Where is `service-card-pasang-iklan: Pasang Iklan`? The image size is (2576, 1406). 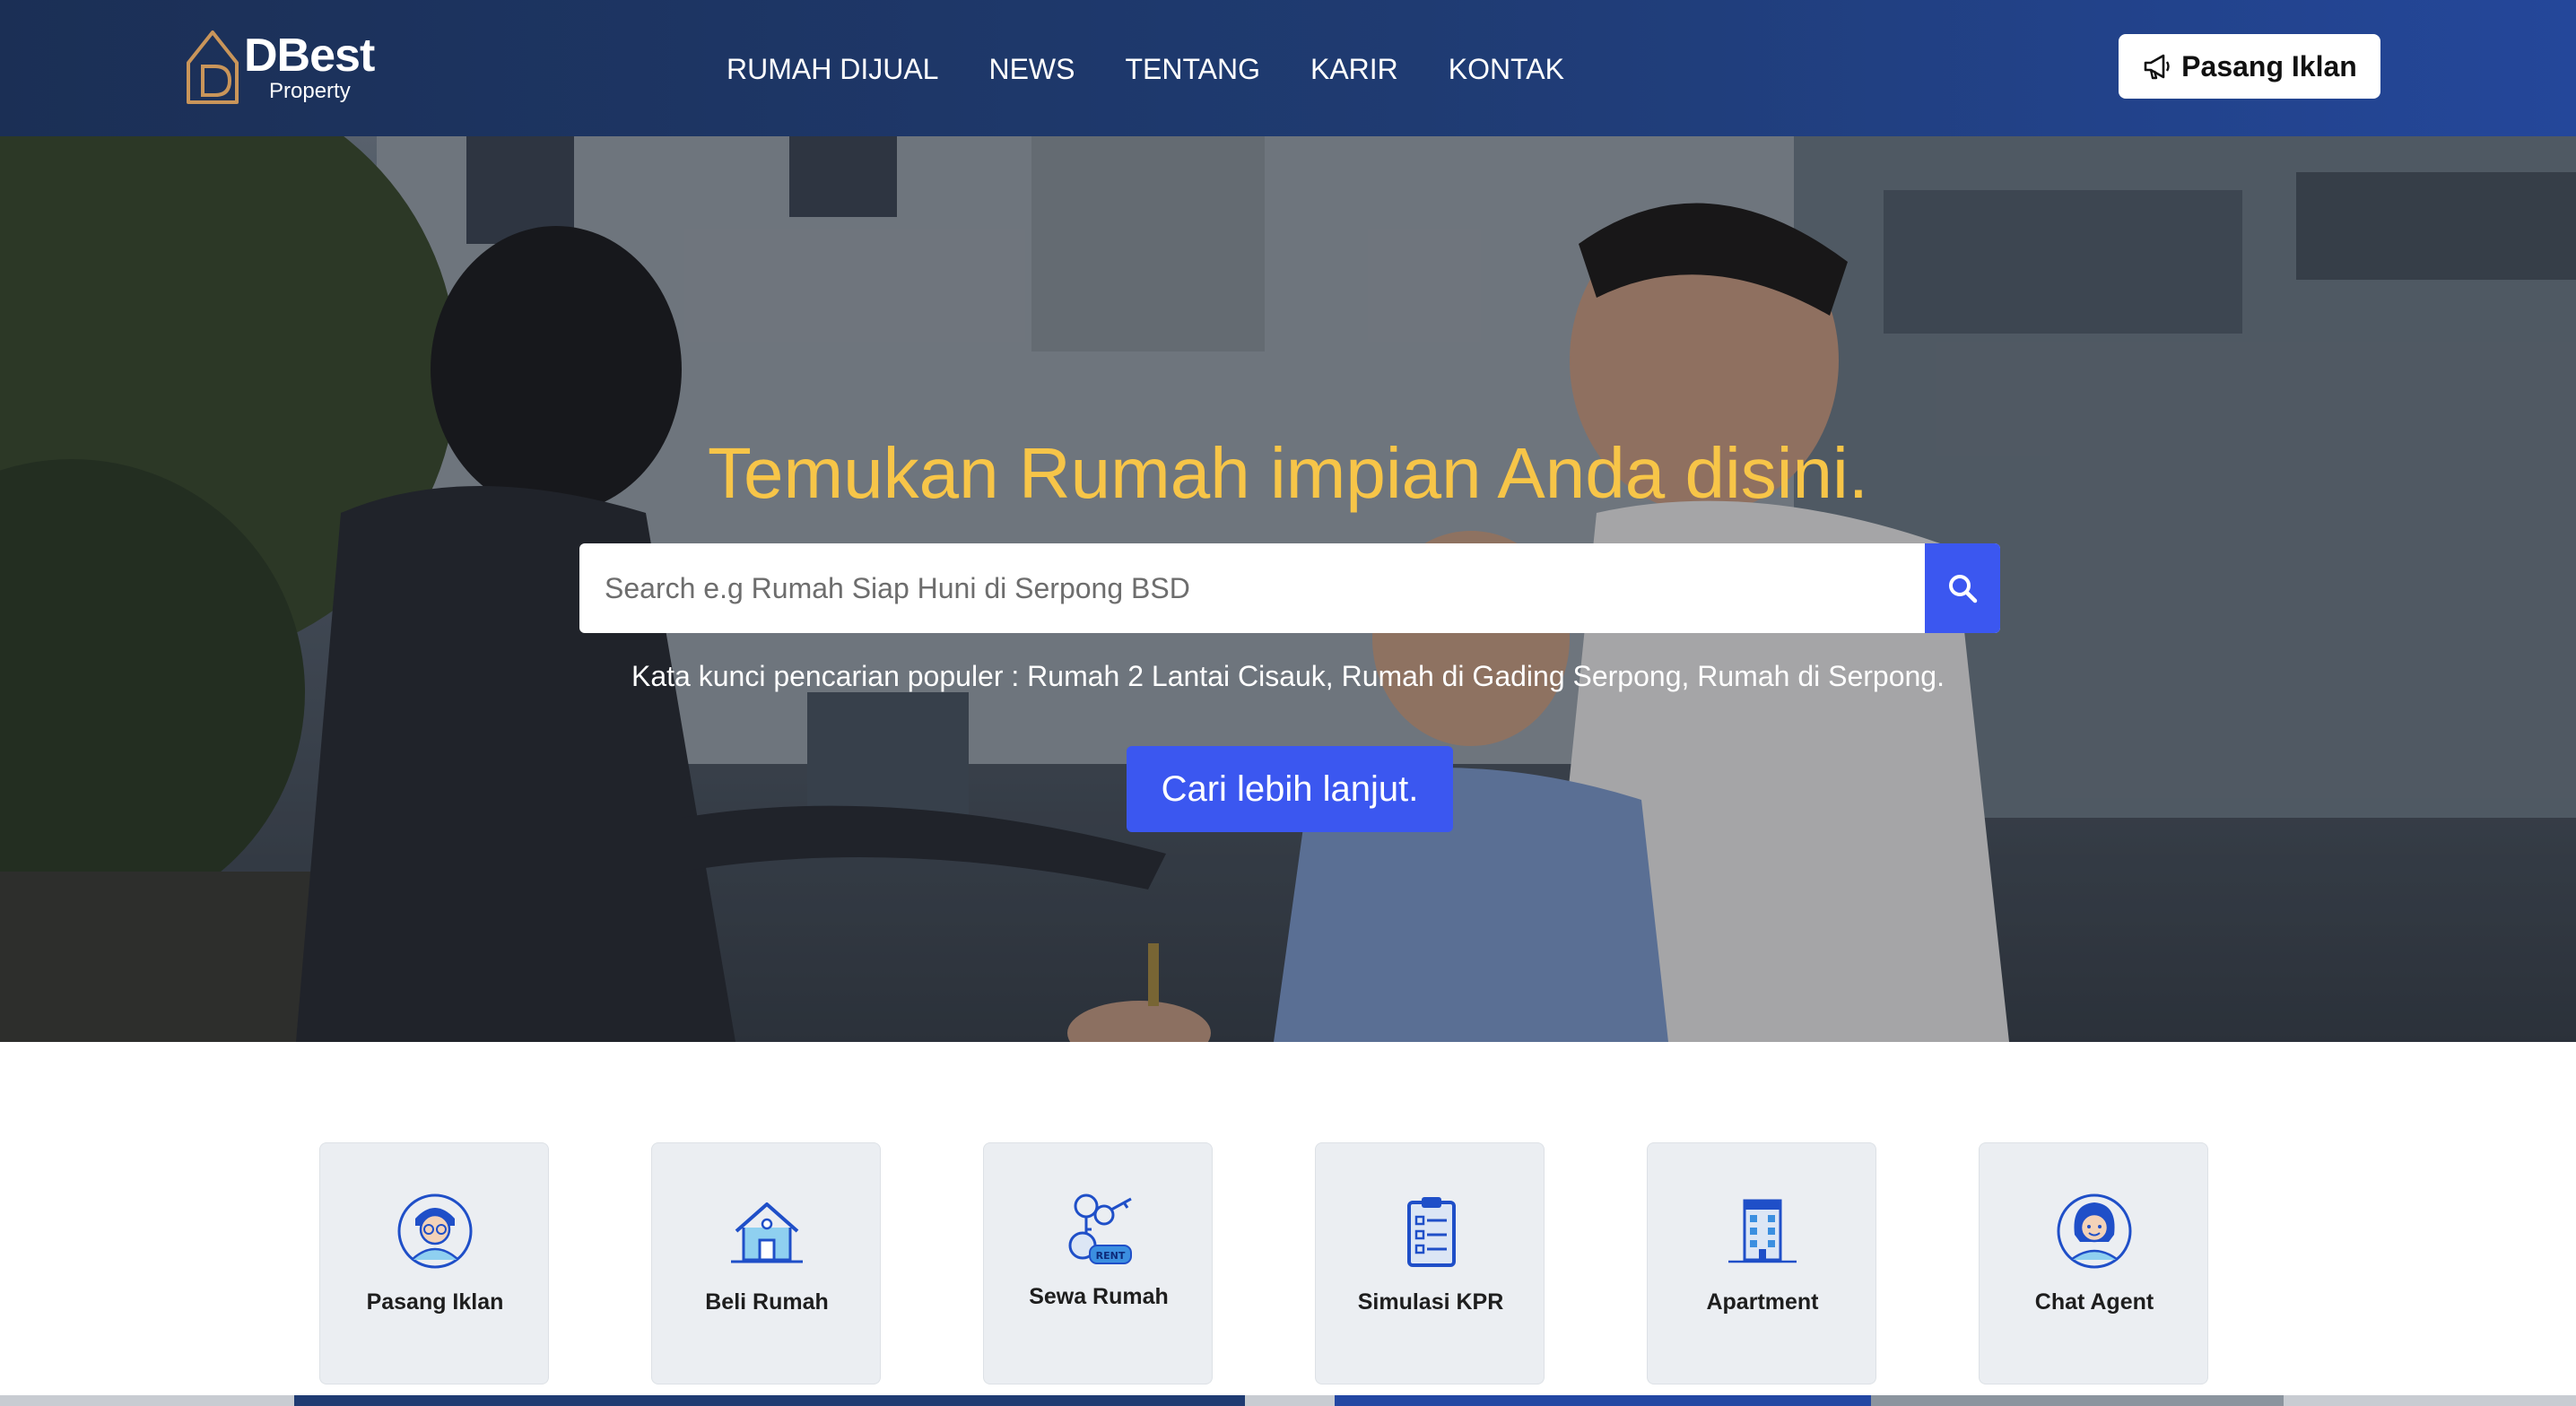 service-card-pasang-iklan: Pasang Iklan is located at coordinates (434, 1263).